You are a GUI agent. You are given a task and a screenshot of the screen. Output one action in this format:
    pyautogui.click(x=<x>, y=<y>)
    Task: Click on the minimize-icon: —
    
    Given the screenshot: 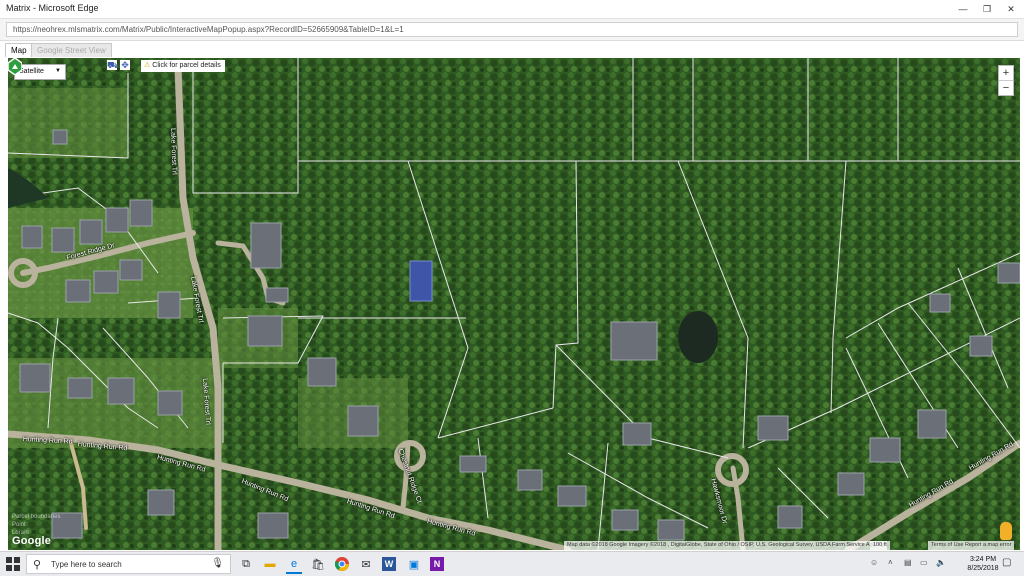 What is the action you would take?
    pyautogui.click(x=963, y=9)
    